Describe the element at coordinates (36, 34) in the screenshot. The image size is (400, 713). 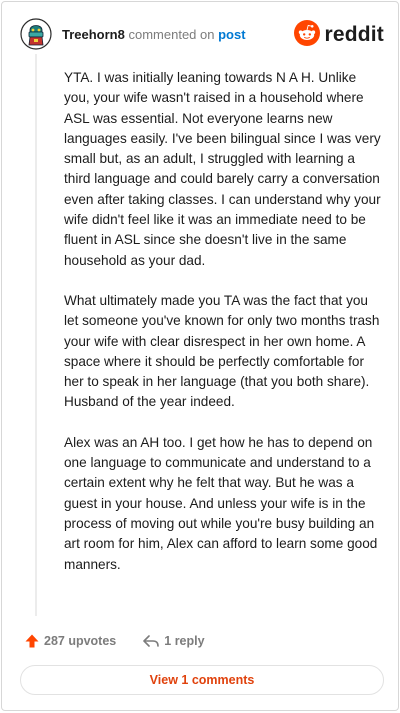
I see `avatar` at that location.